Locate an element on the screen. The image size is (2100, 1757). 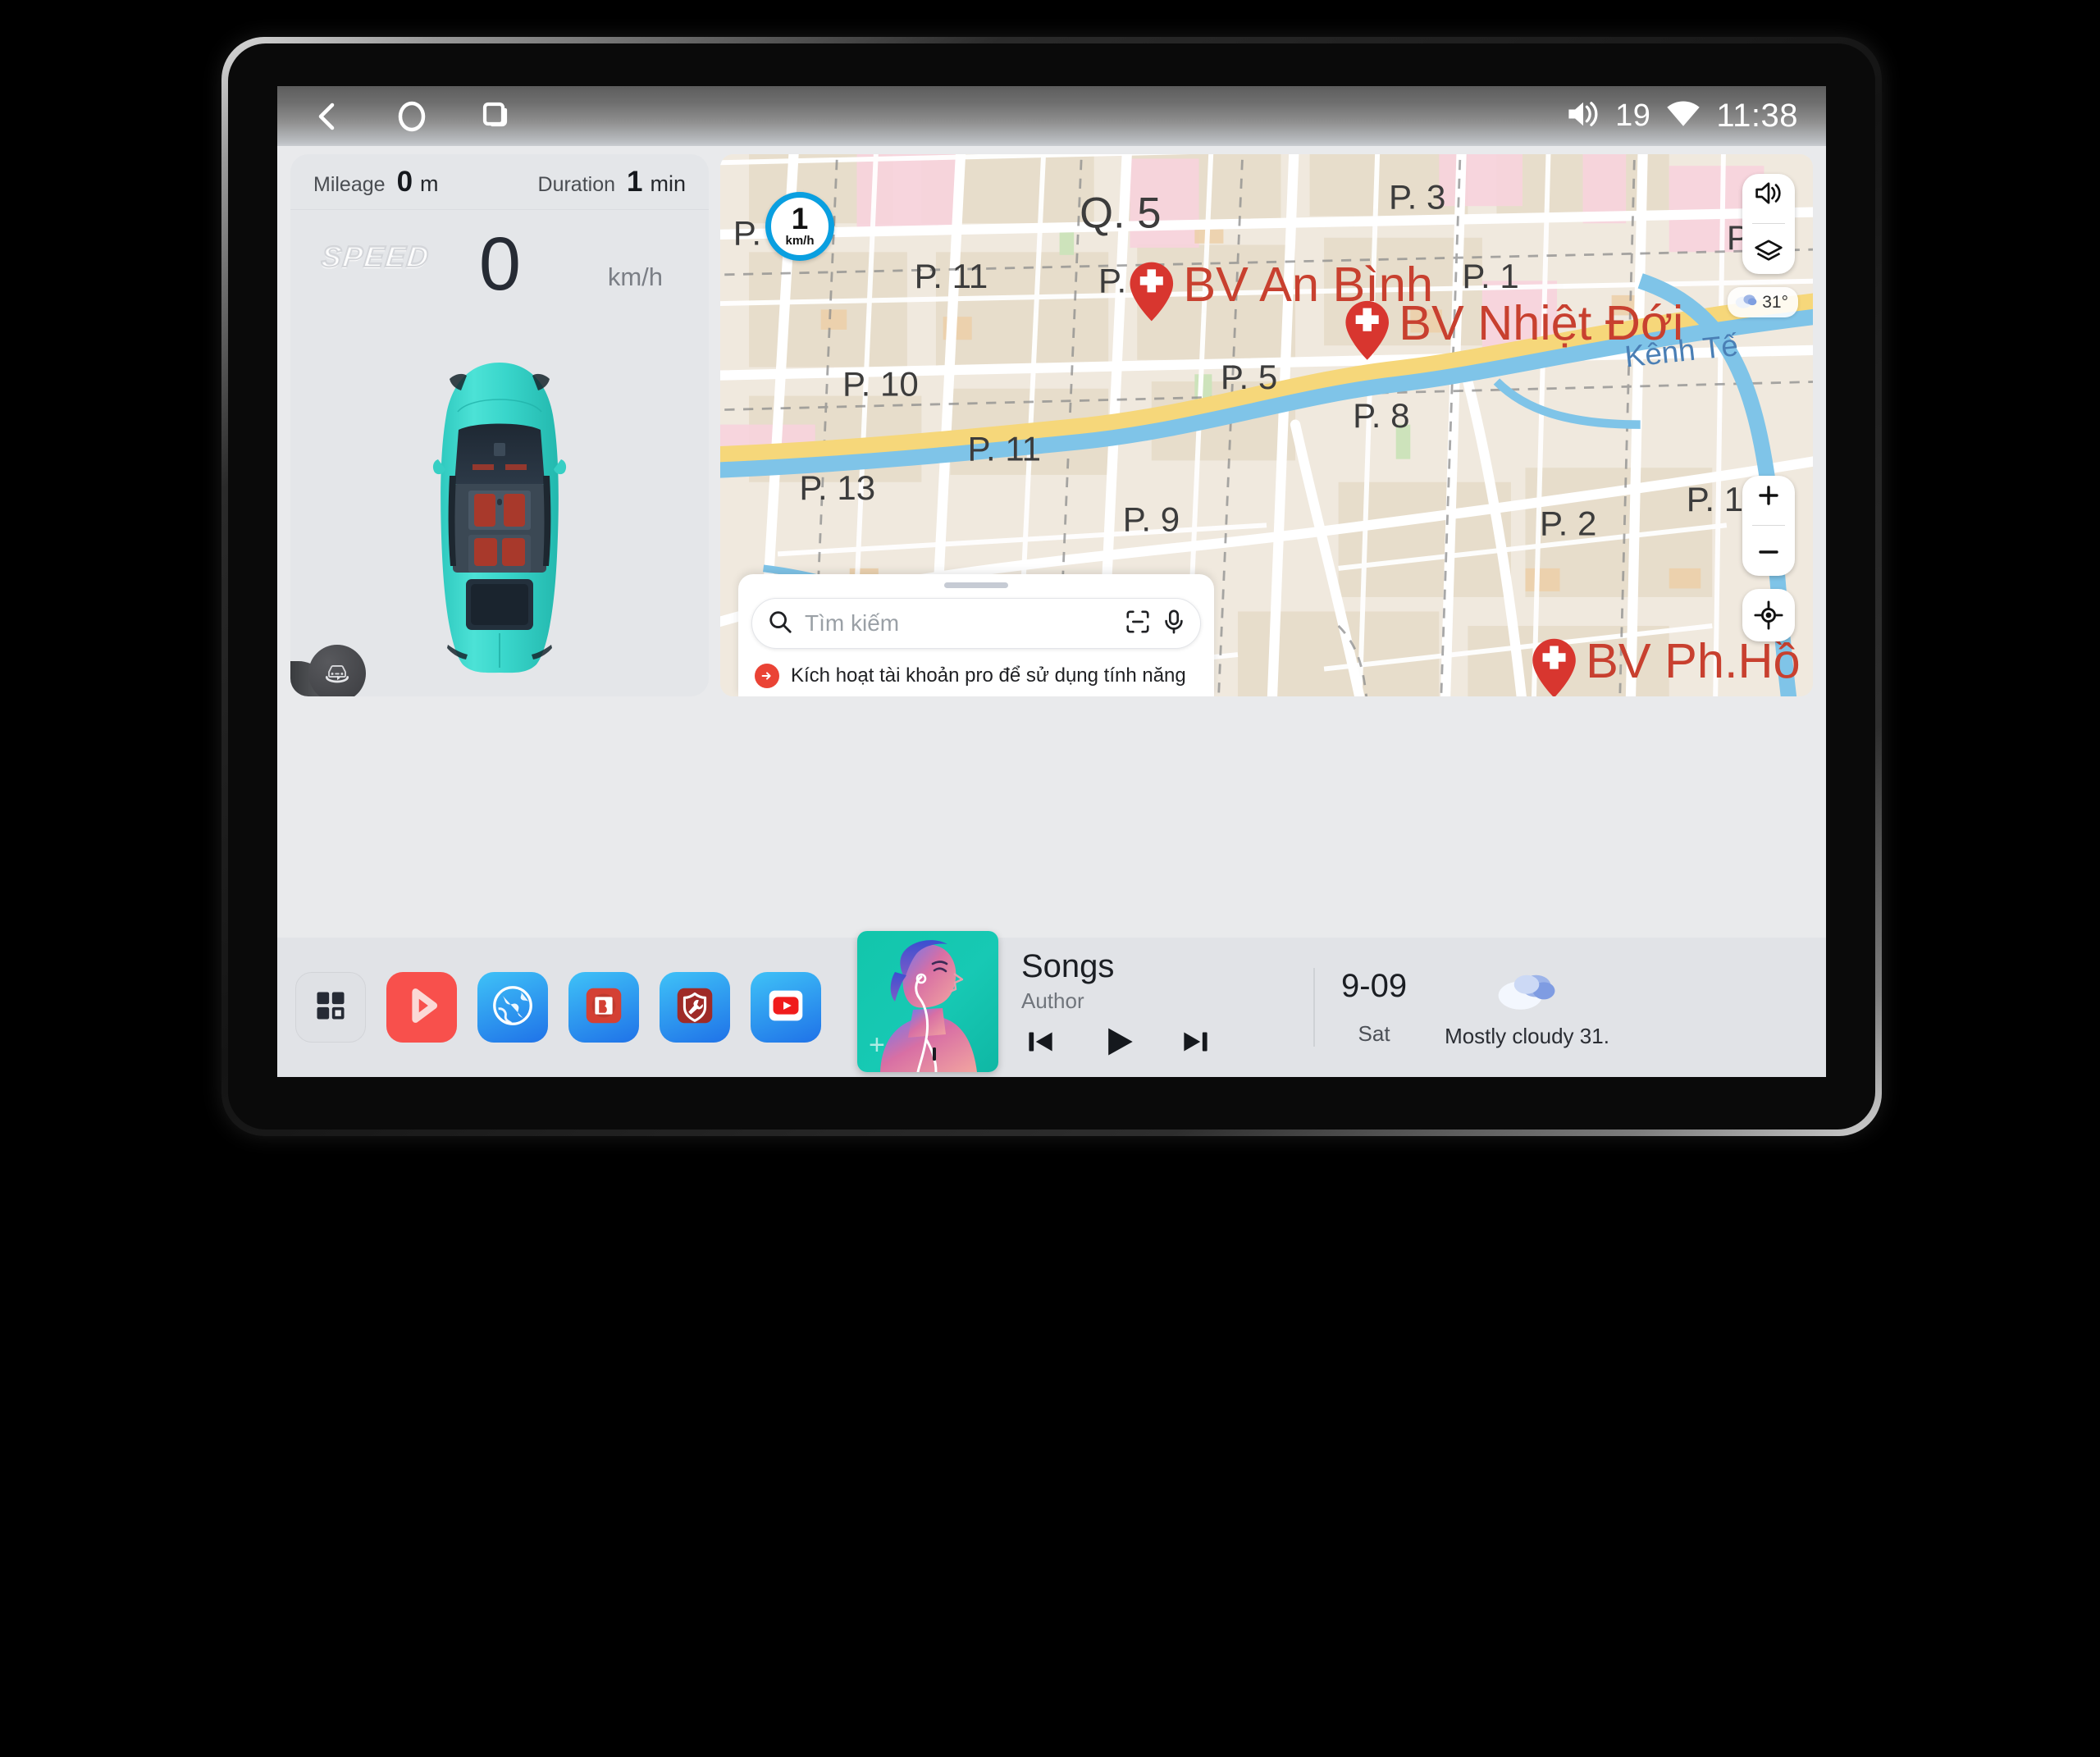
street-label: P. 8 is located at coordinates (1381, 415).